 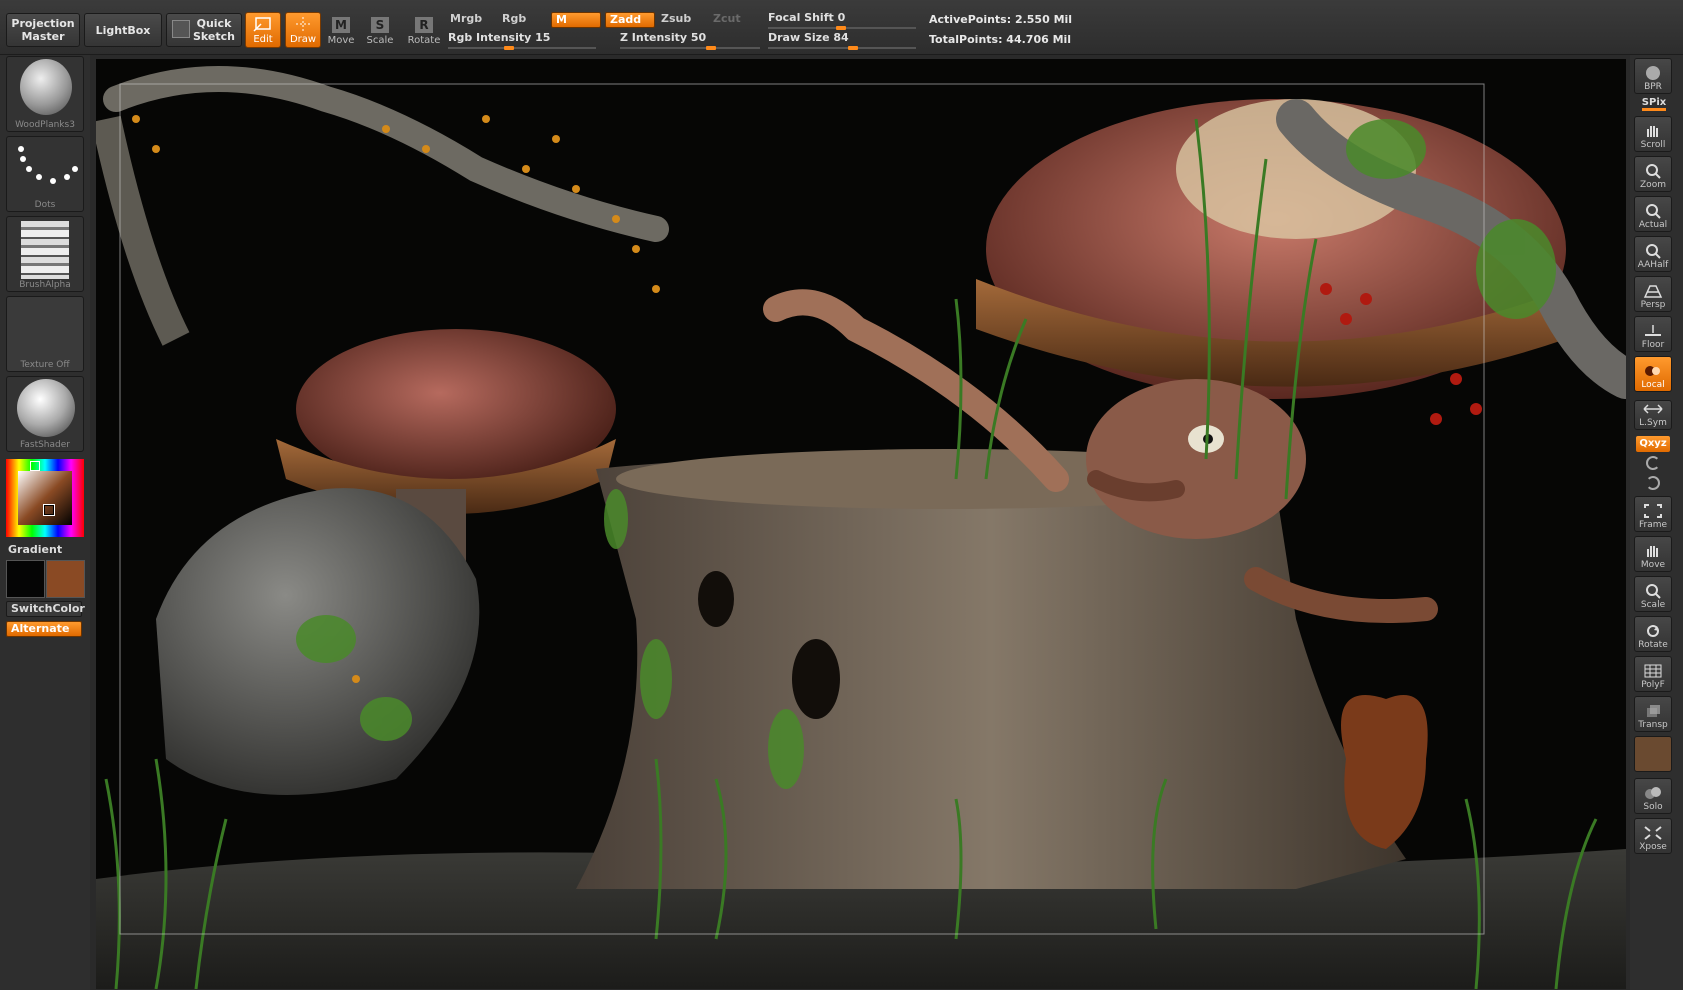 What do you see at coordinates (1653, 409) in the screenshot?
I see `lsym-arrows-icon` at bounding box center [1653, 409].